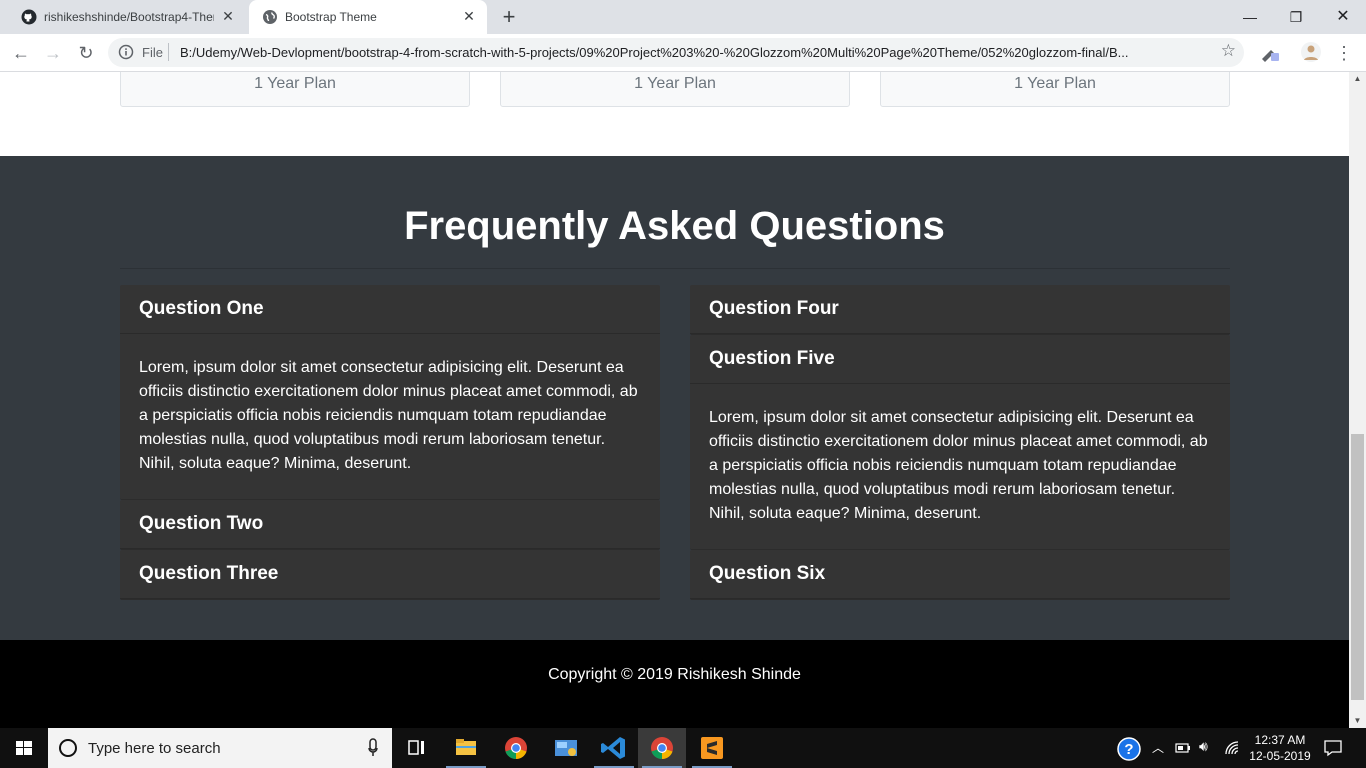  Describe the element at coordinates (21, 53) in the screenshot. I see `back-arrow-icon: ←` at that location.